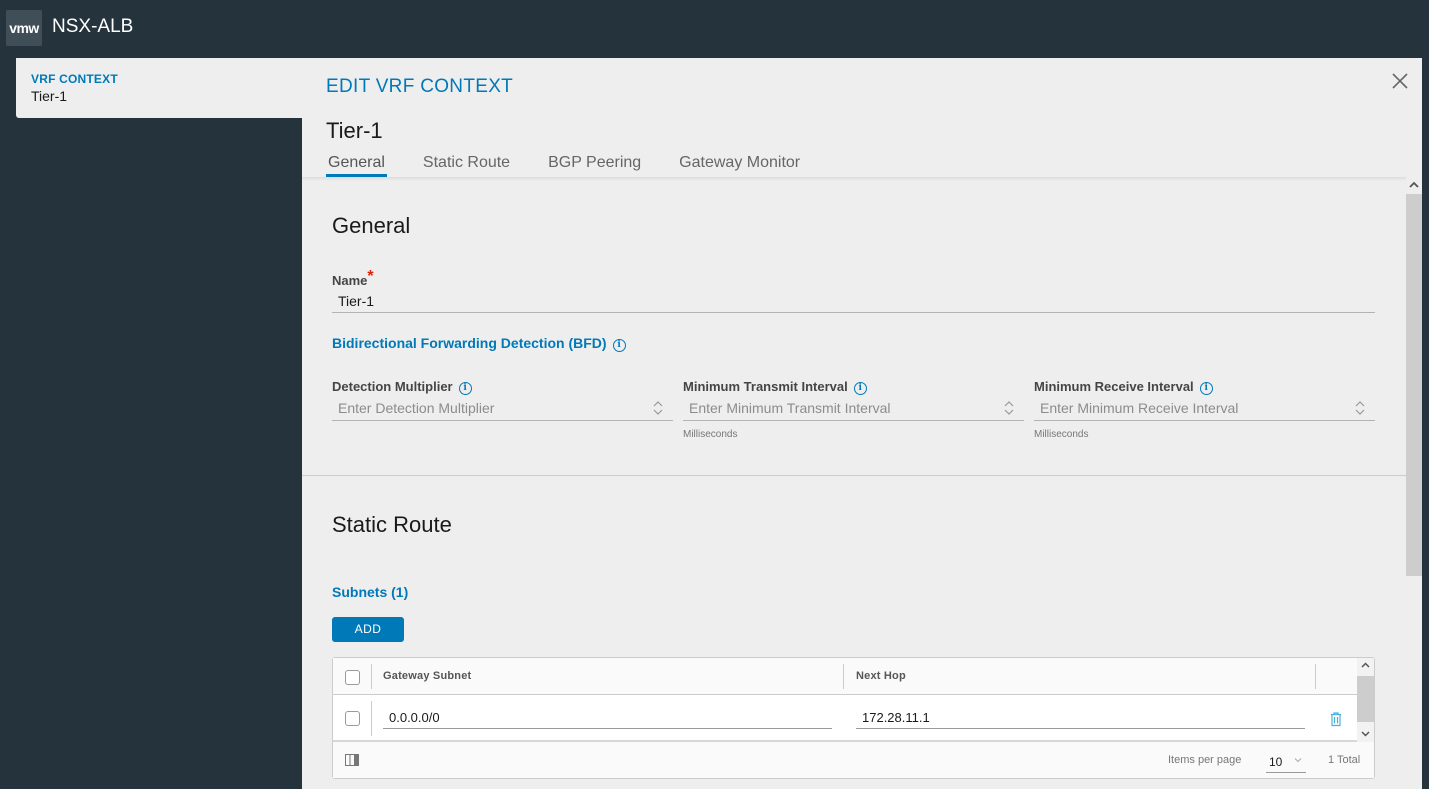 Image resolution: width=1429 pixels, height=789 pixels. What do you see at coordinates (1365, 733) in the screenshot?
I see `scroll-down-icon` at bounding box center [1365, 733].